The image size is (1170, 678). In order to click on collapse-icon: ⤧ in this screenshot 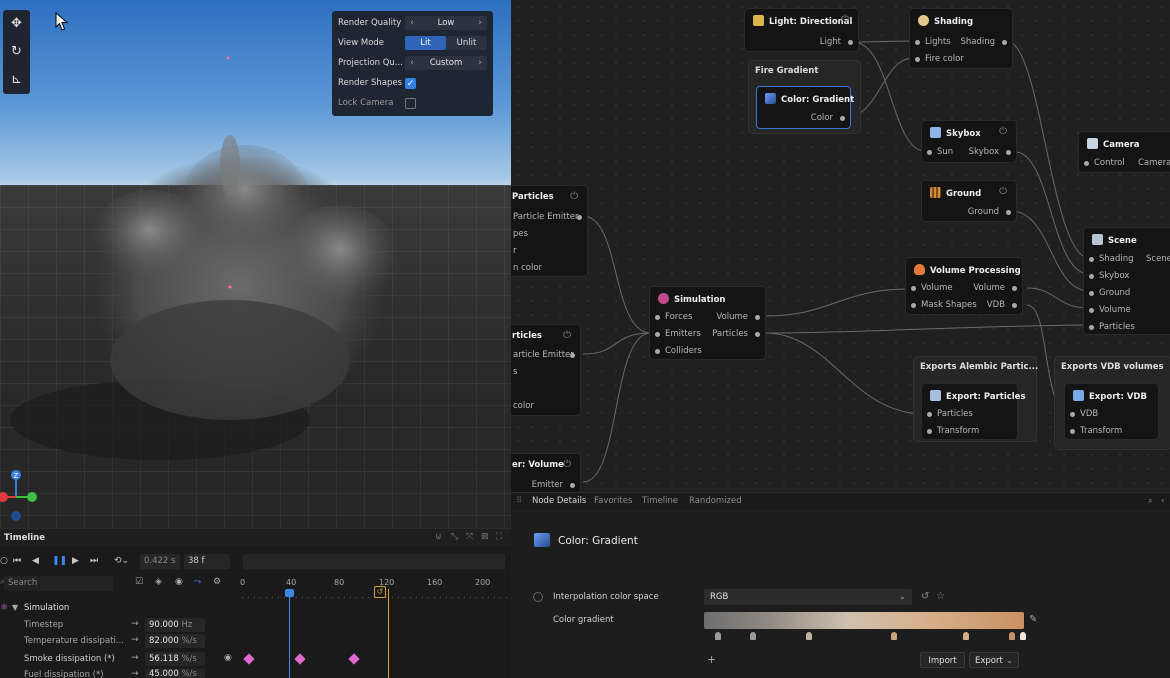, I will do `click(469, 537)`.